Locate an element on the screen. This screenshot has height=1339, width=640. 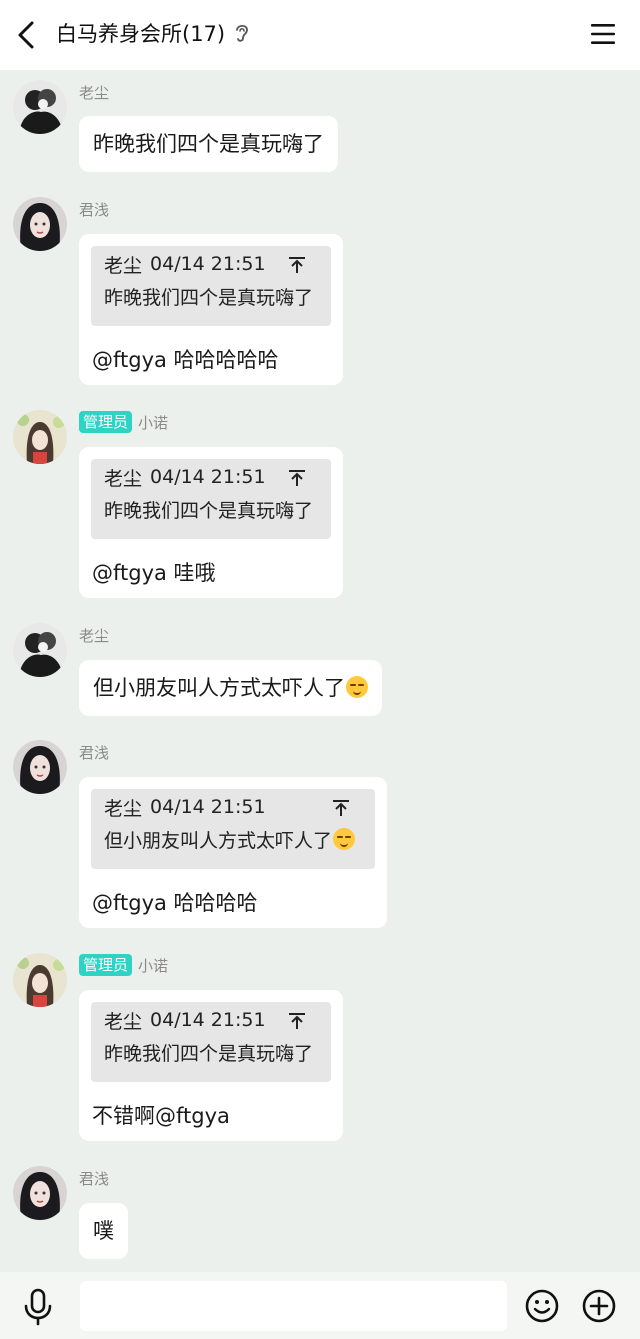
message-bubble: 老尘 04/14 21:51 但小朋友叫人方式太吓人了 @ftgya 哈哈哈哈 is located at coordinates (233, 852).